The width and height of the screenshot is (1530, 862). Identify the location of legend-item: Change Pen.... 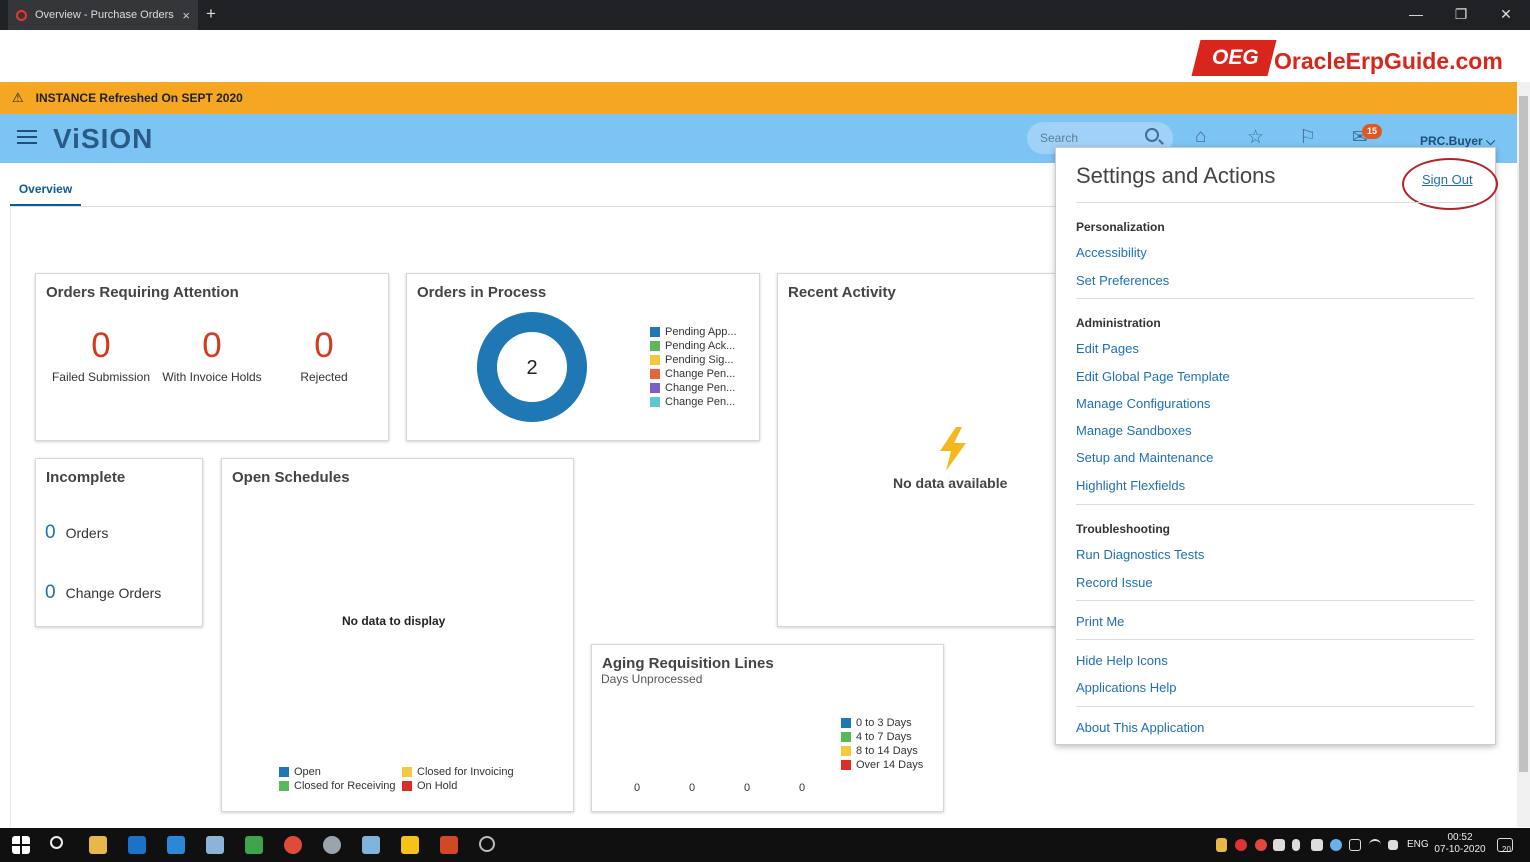
(693, 402).